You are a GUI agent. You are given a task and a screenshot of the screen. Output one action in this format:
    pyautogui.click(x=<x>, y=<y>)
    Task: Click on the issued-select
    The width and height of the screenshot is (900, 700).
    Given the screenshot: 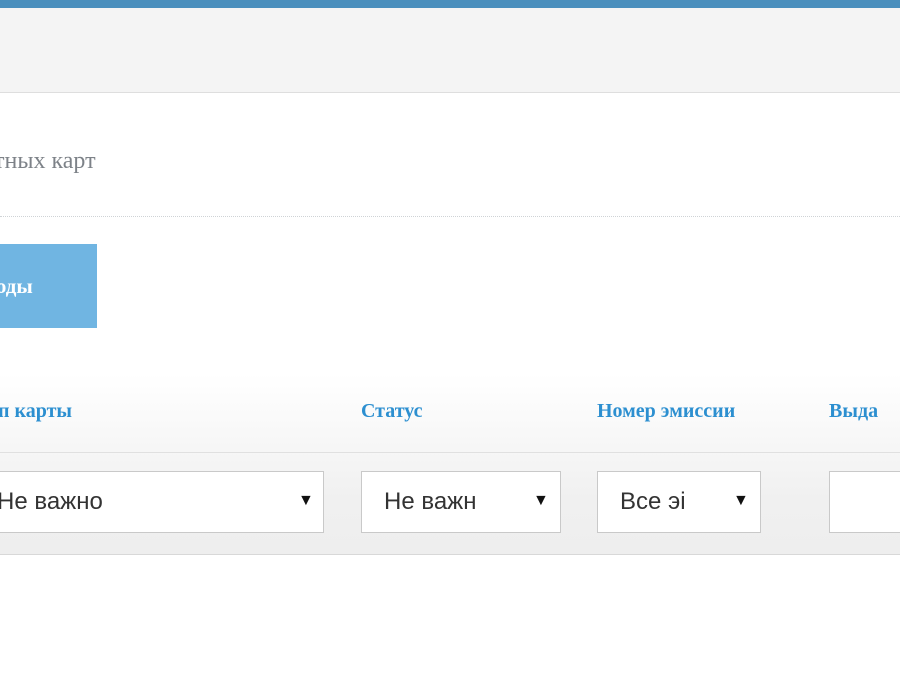 What is the action you would take?
    pyautogui.click(x=864, y=502)
    